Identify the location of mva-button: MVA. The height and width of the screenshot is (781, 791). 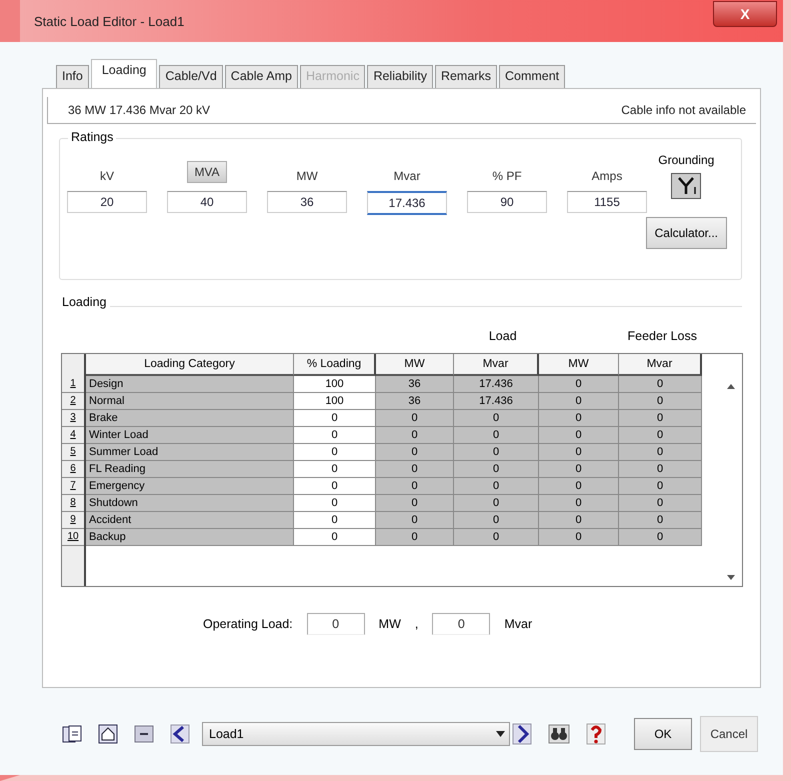
(207, 172).